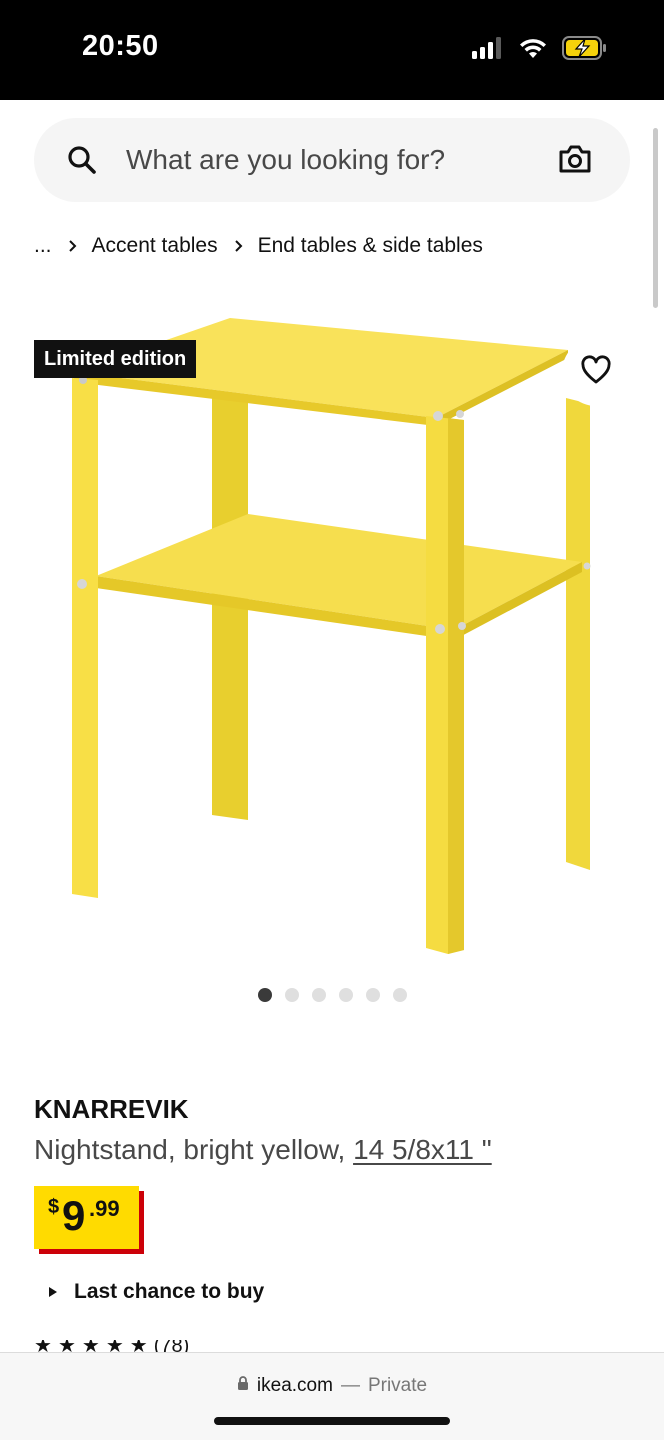  I want to click on battery-charging-icon, so click(585, 50).